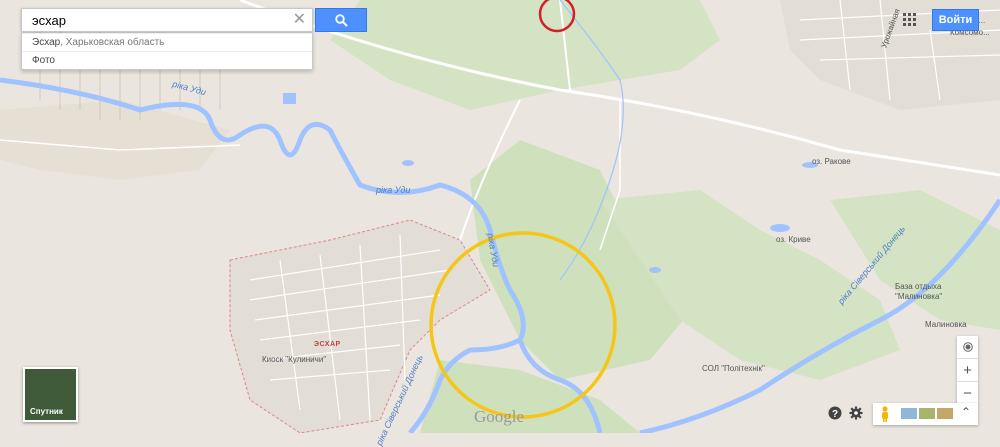 The image size is (1000, 447). I want to click on bottom-toolbar: ⌃, so click(925, 414).